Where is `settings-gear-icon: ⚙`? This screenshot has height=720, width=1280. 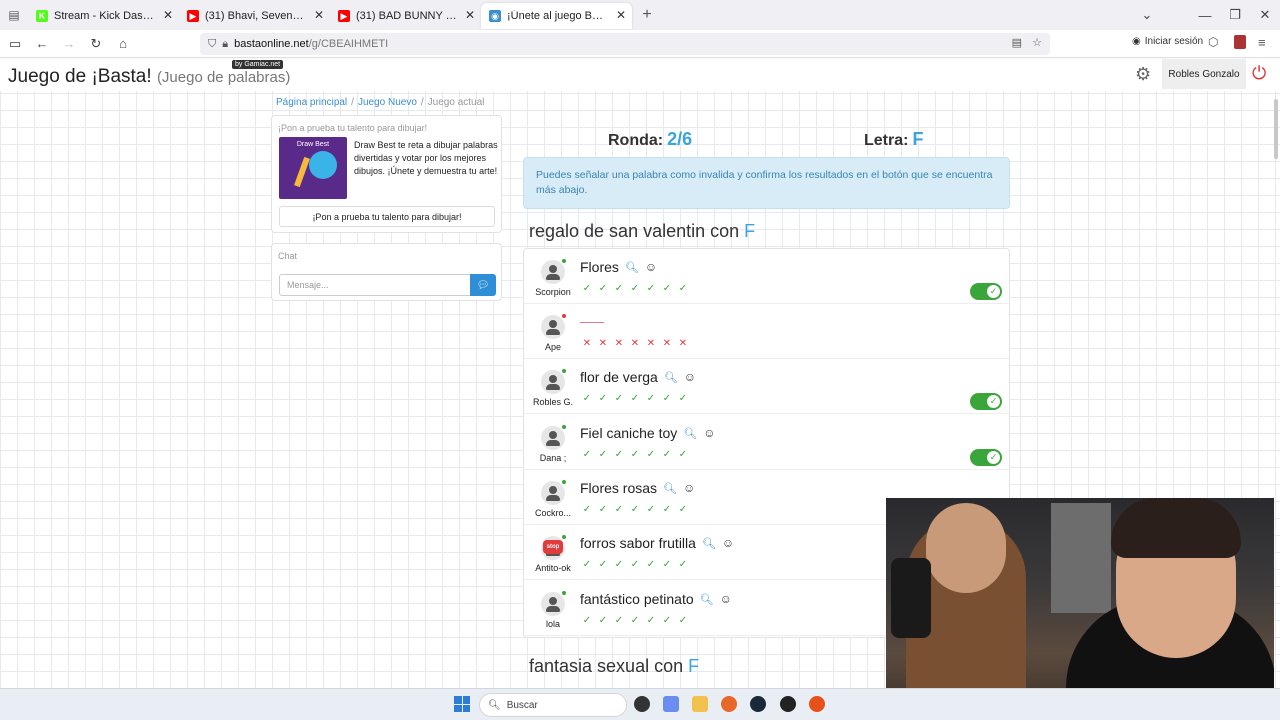
settings-gear-icon: ⚙ is located at coordinates (1143, 74).